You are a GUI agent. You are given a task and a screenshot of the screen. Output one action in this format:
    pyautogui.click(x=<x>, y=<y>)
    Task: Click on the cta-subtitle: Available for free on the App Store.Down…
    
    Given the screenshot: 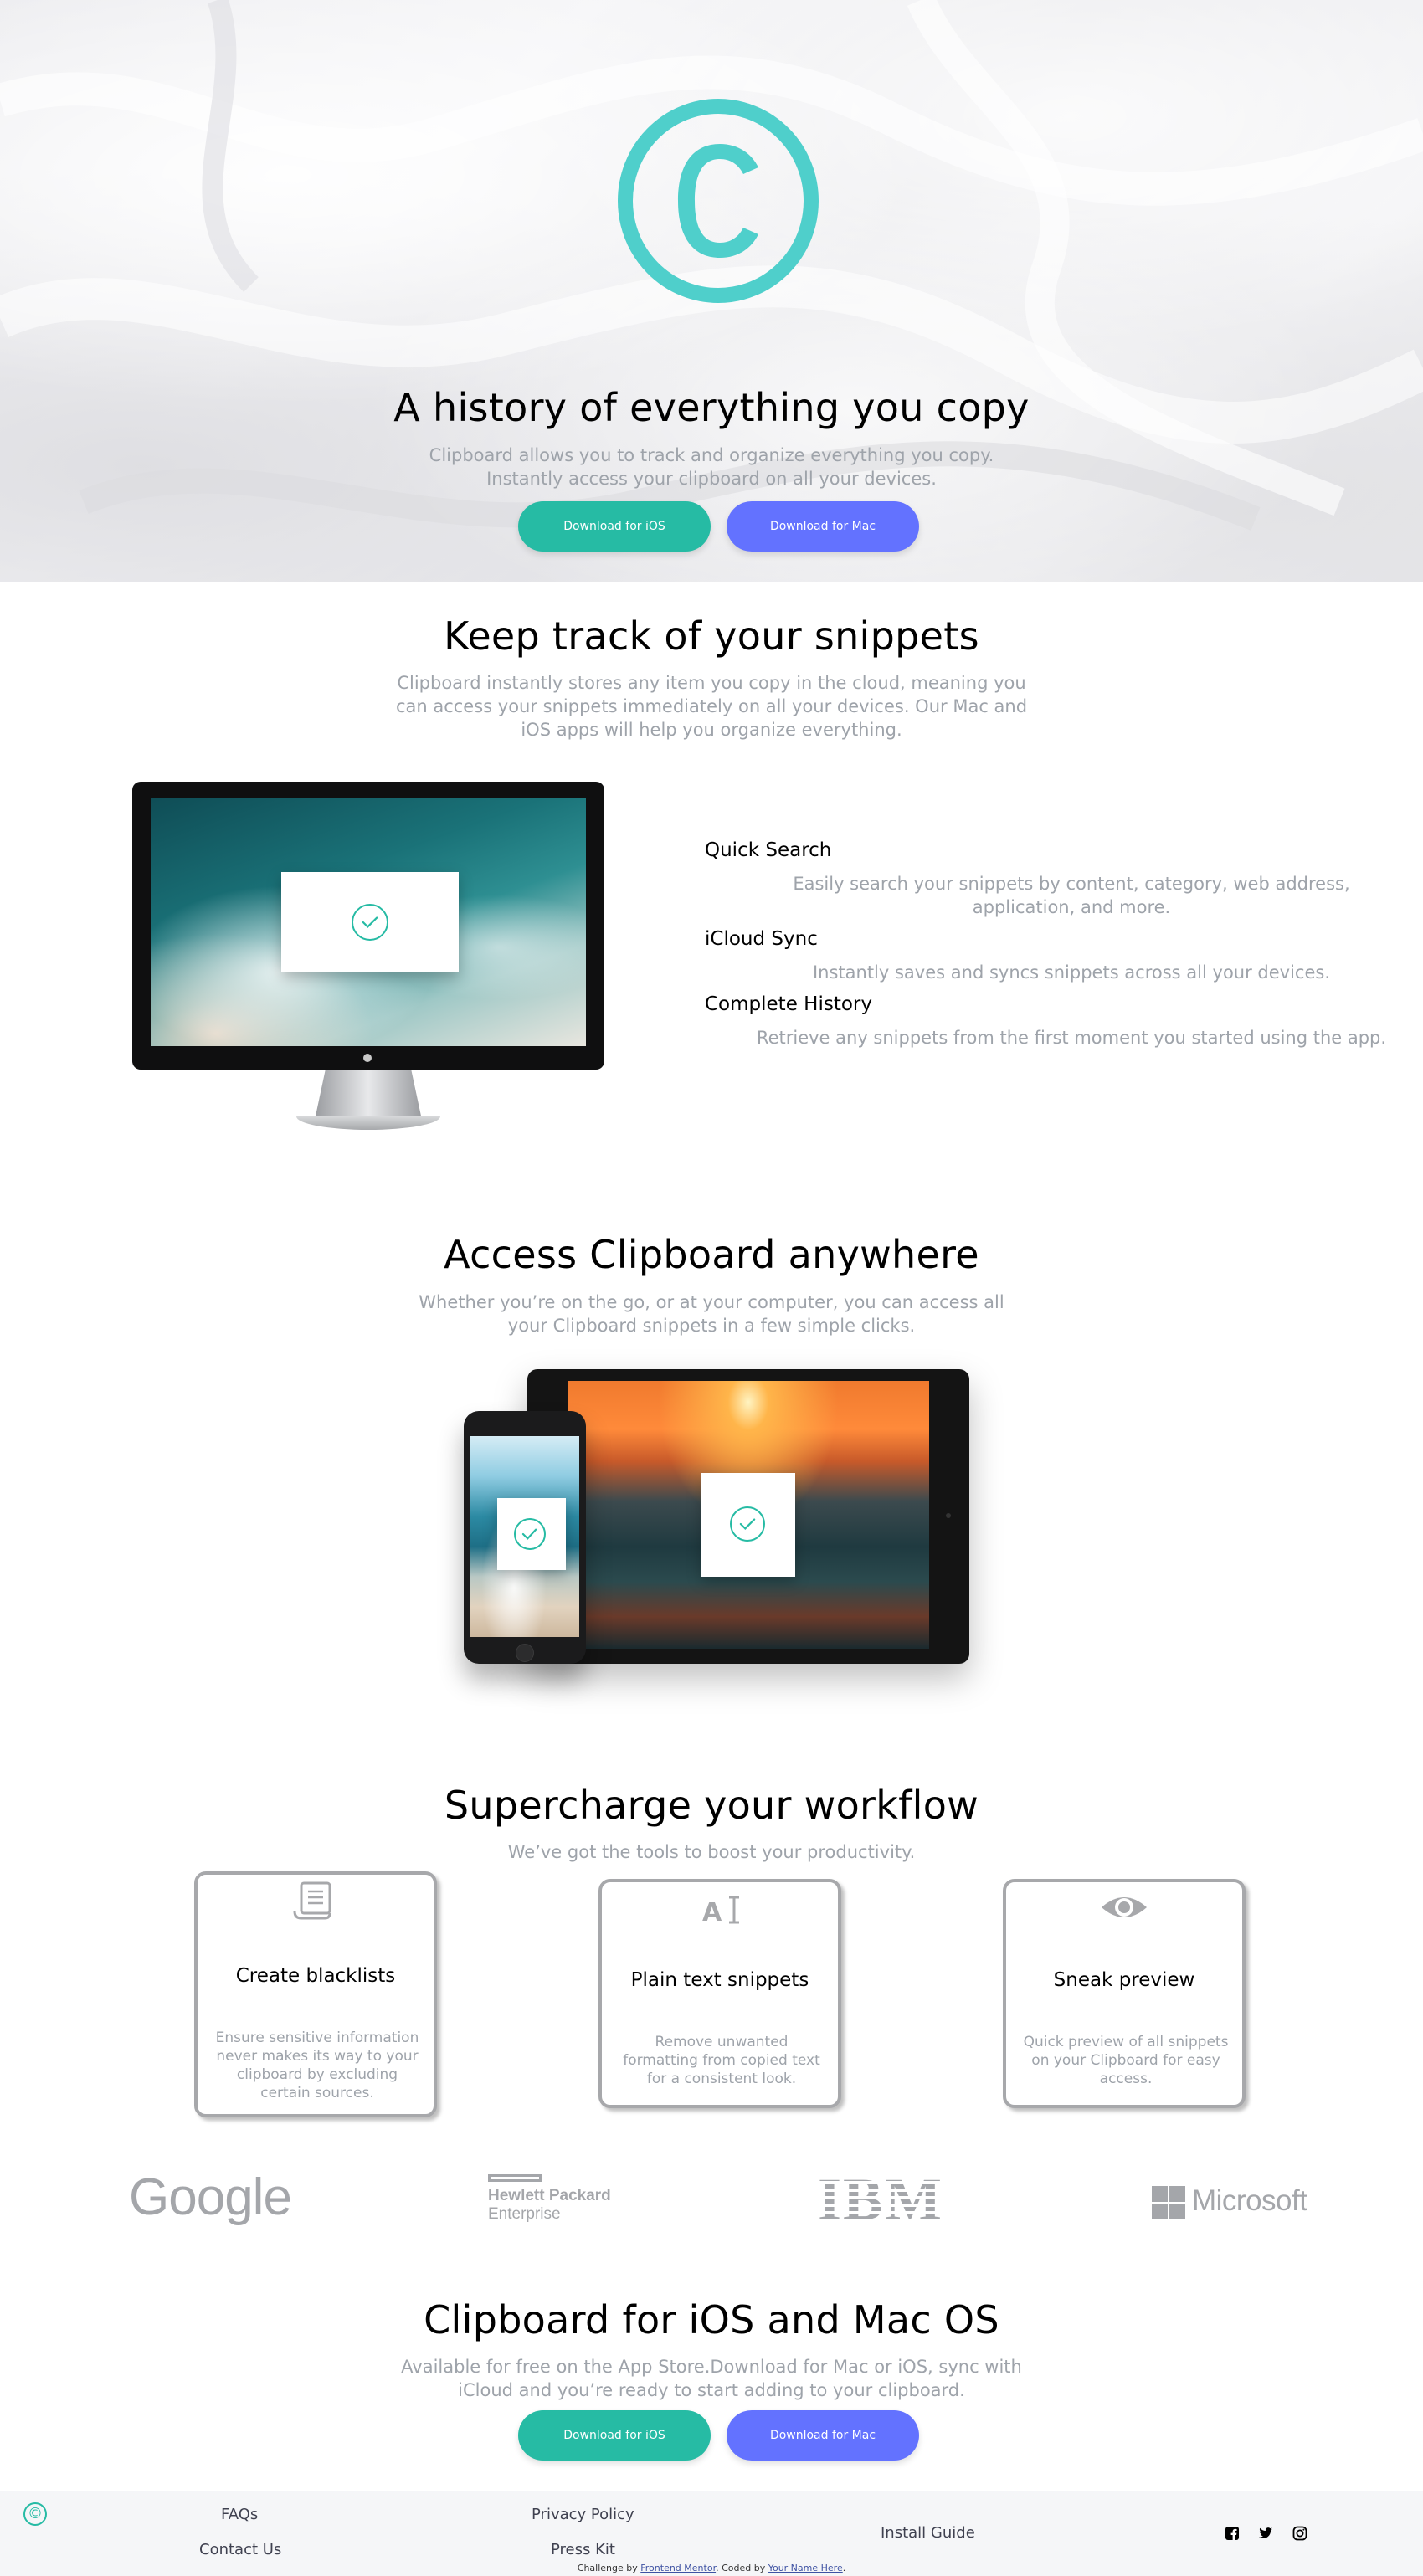 What is the action you would take?
    pyautogui.click(x=711, y=2378)
    